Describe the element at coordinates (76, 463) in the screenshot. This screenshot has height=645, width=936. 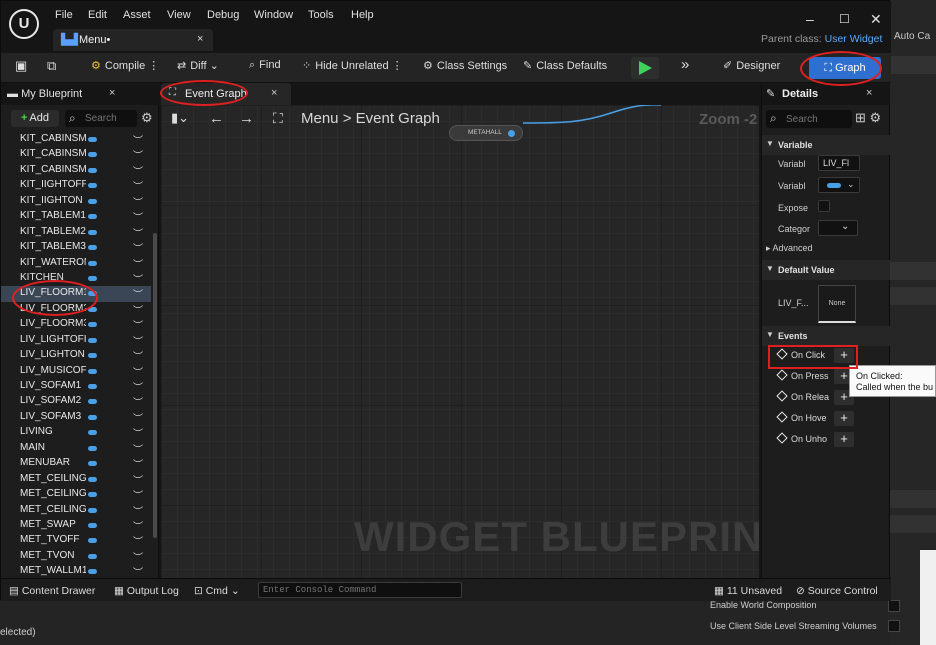
I see `variable-list-item: MENUBAR ︶` at that location.